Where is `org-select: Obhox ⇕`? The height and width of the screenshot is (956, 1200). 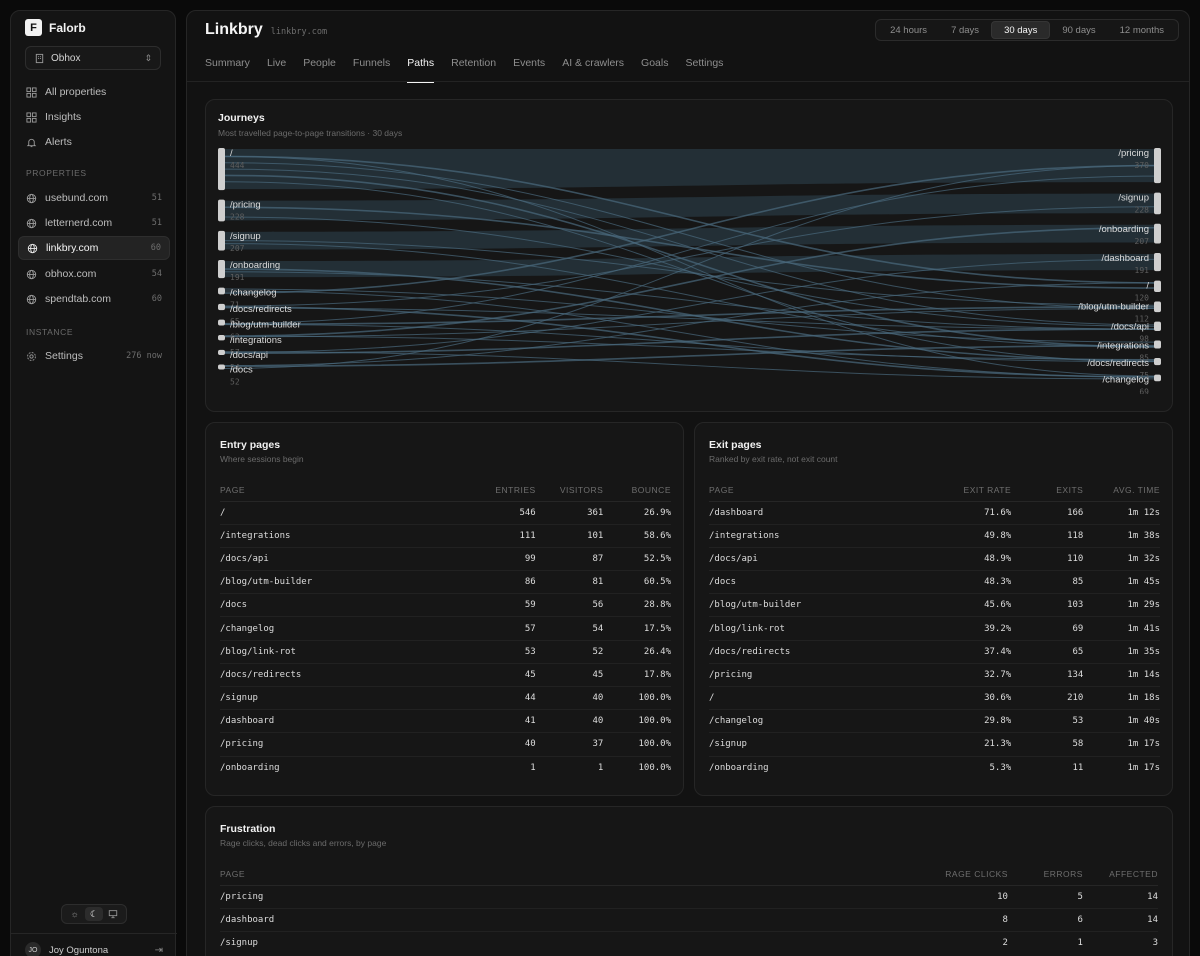 org-select: Obhox ⇕ is located at coordinates (93, 58).